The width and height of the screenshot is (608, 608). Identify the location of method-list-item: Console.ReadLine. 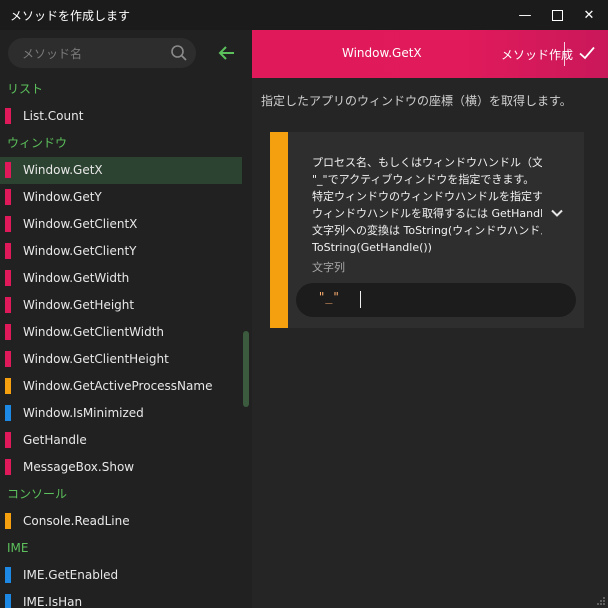
(126, 521).